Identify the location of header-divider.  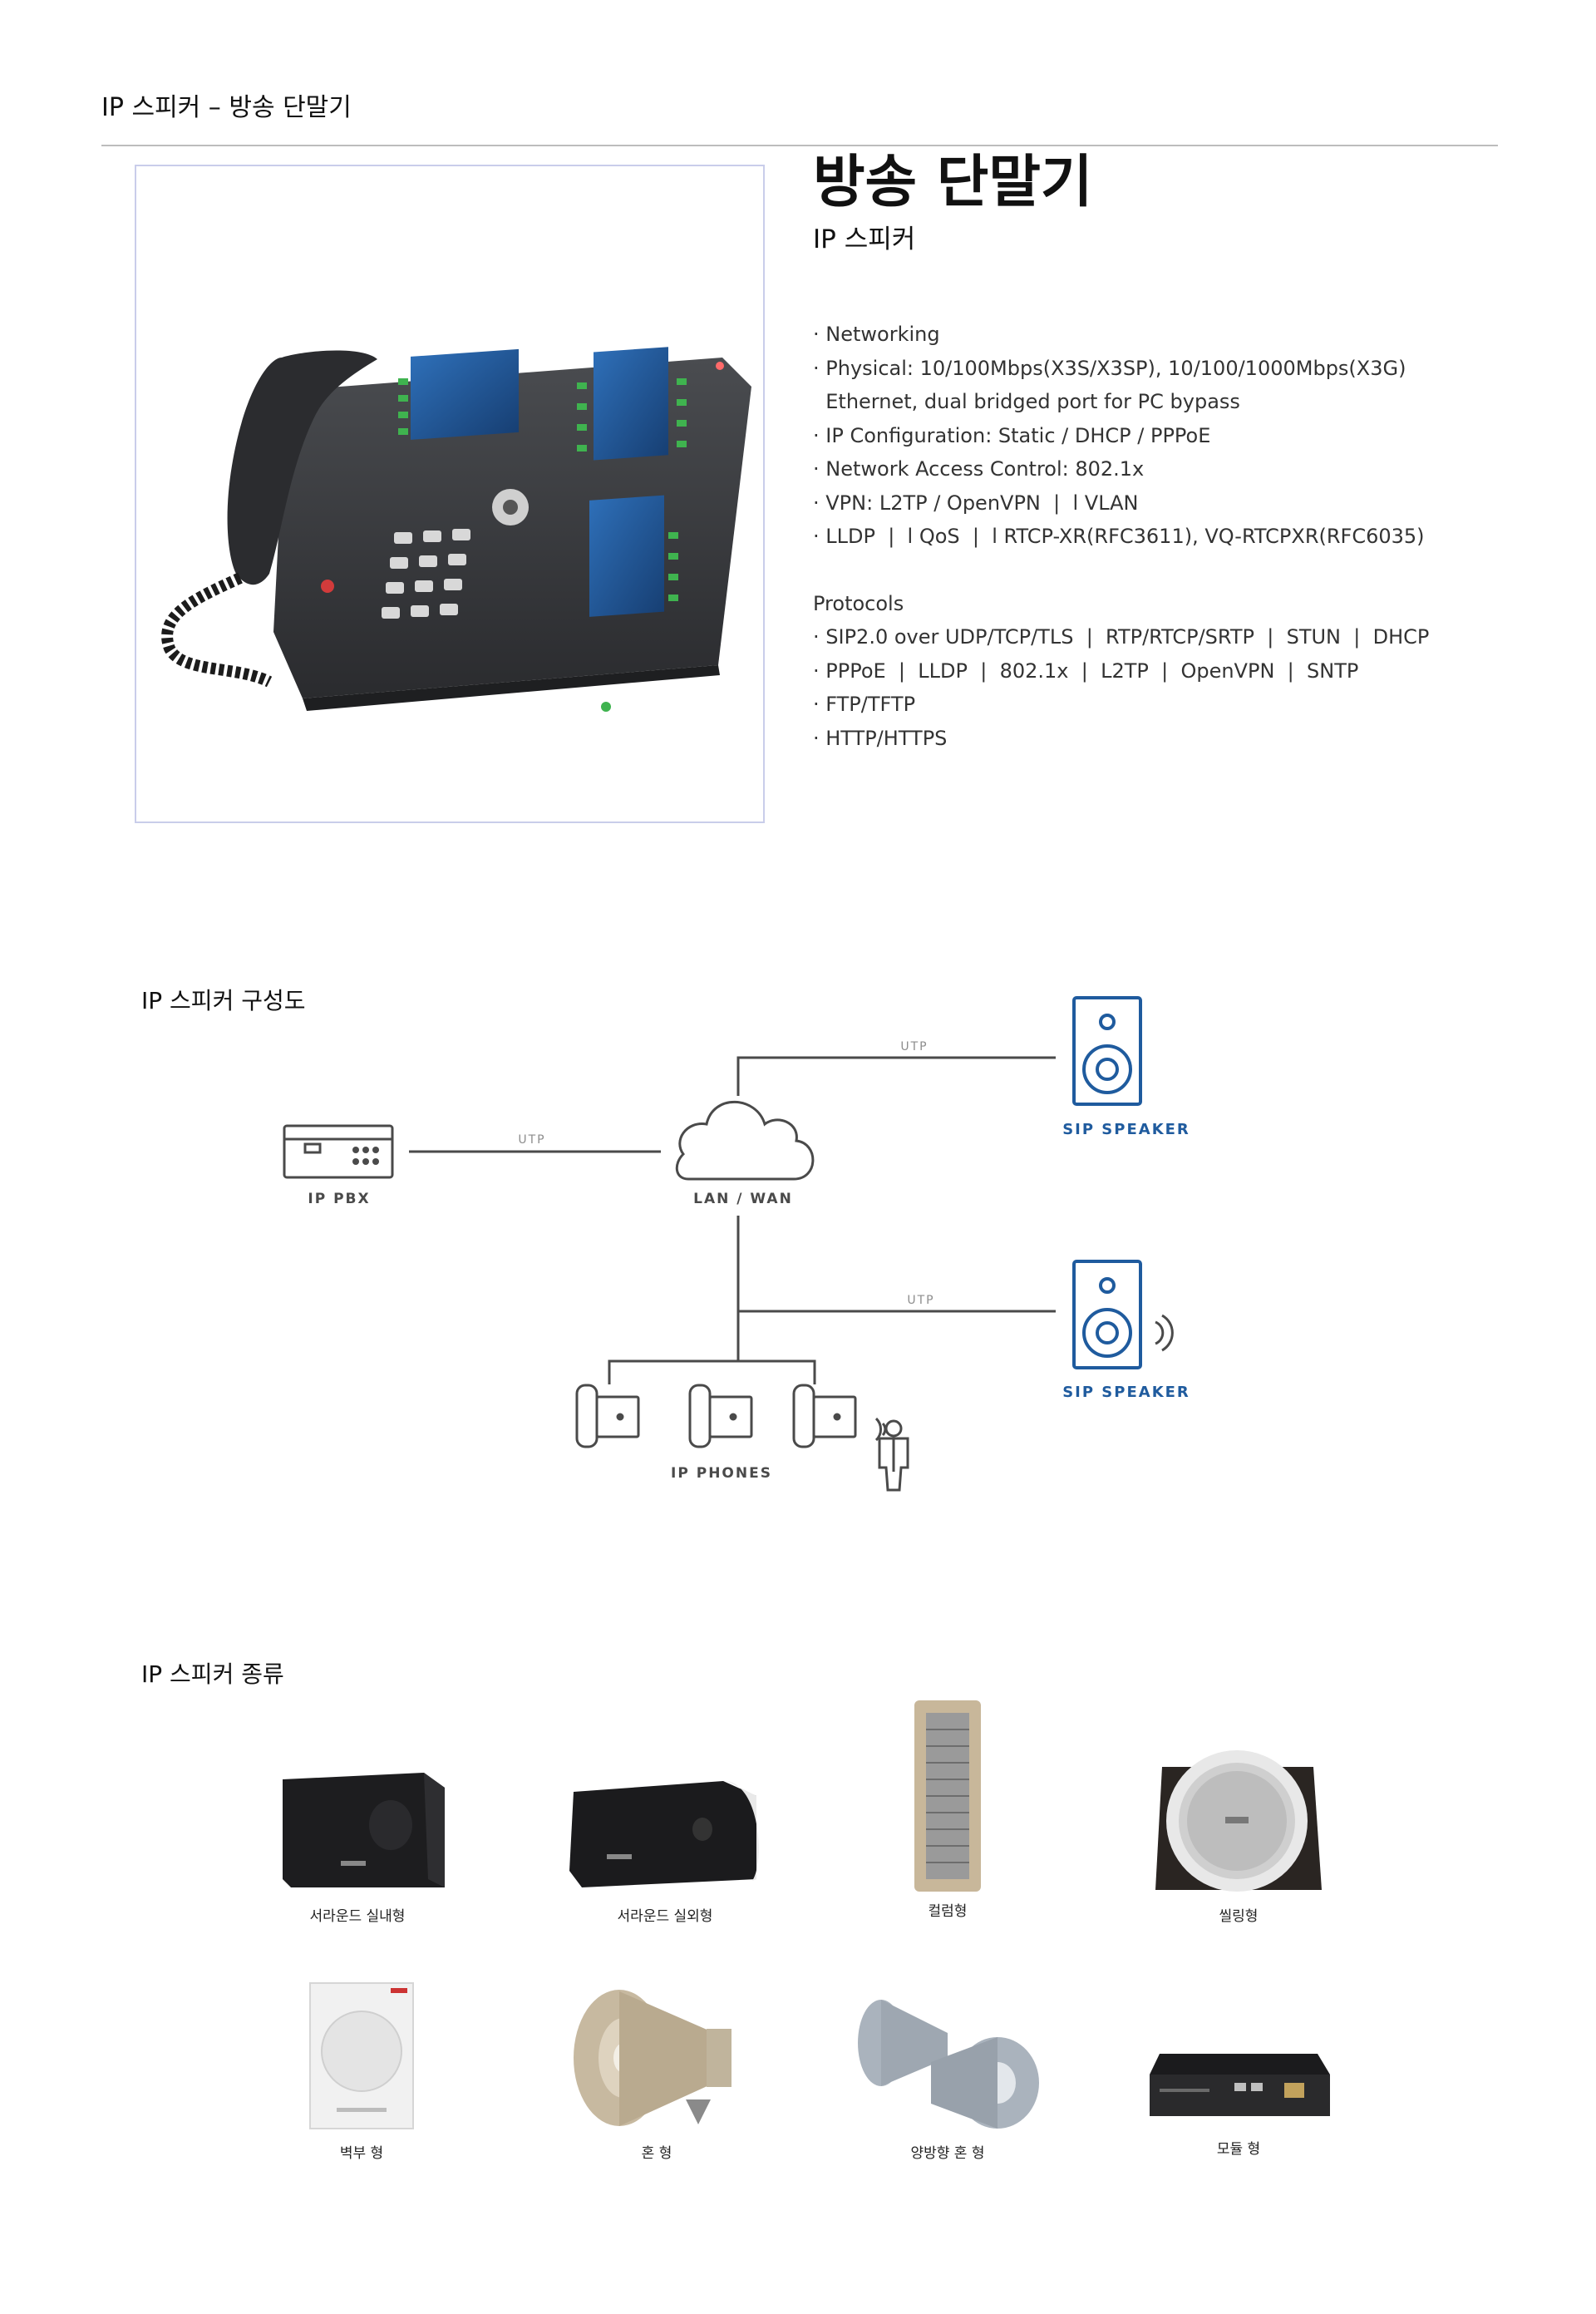
(799, 146).